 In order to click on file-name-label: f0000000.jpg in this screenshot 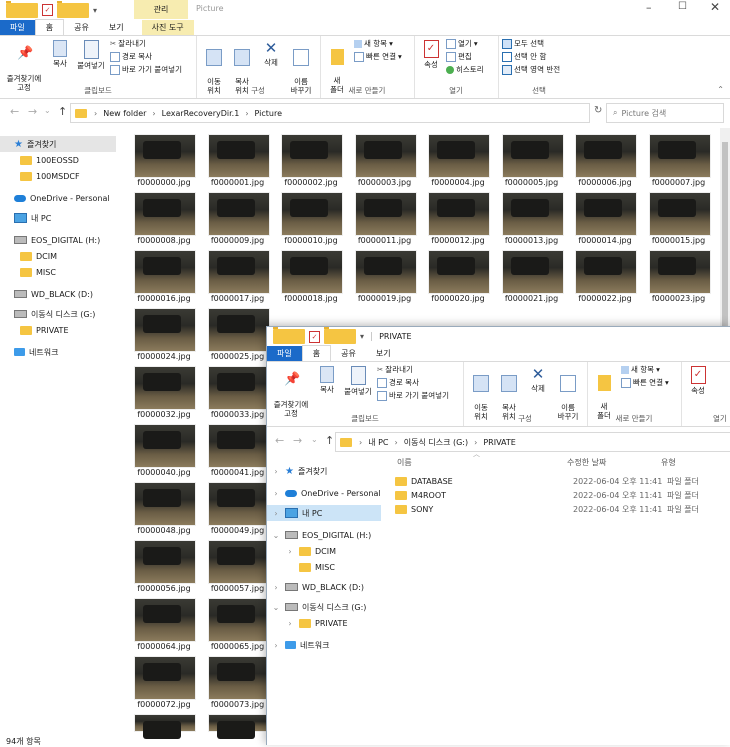, I will do `click(164, 182)`.